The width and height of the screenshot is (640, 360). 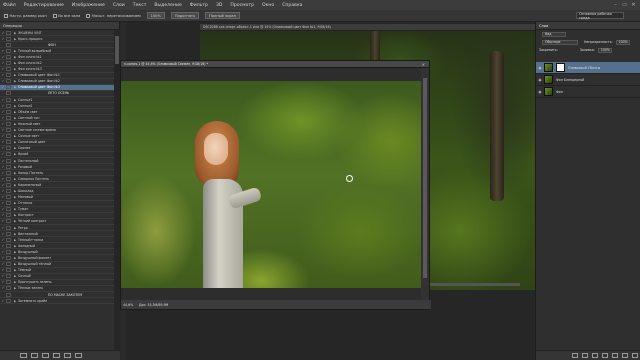 What do you see at coordinates (575, 355) in the screenshot?
I see `link-icon` at bounding box center [575, 355].